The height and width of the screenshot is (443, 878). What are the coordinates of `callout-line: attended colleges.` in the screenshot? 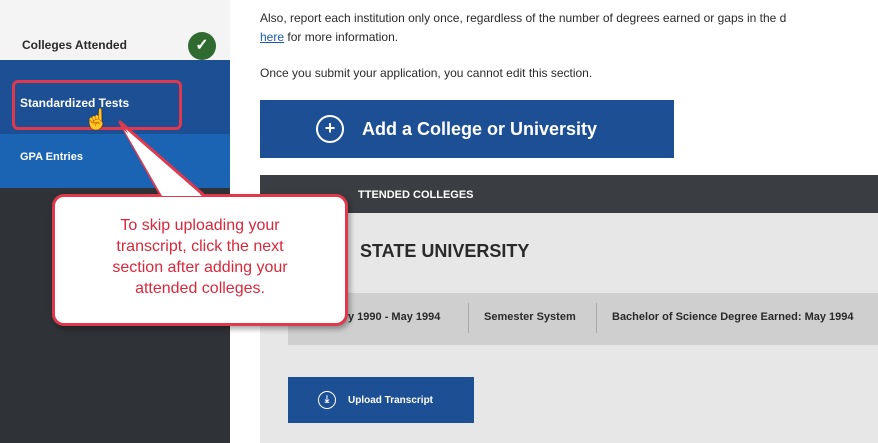 It's located at (200, 288).